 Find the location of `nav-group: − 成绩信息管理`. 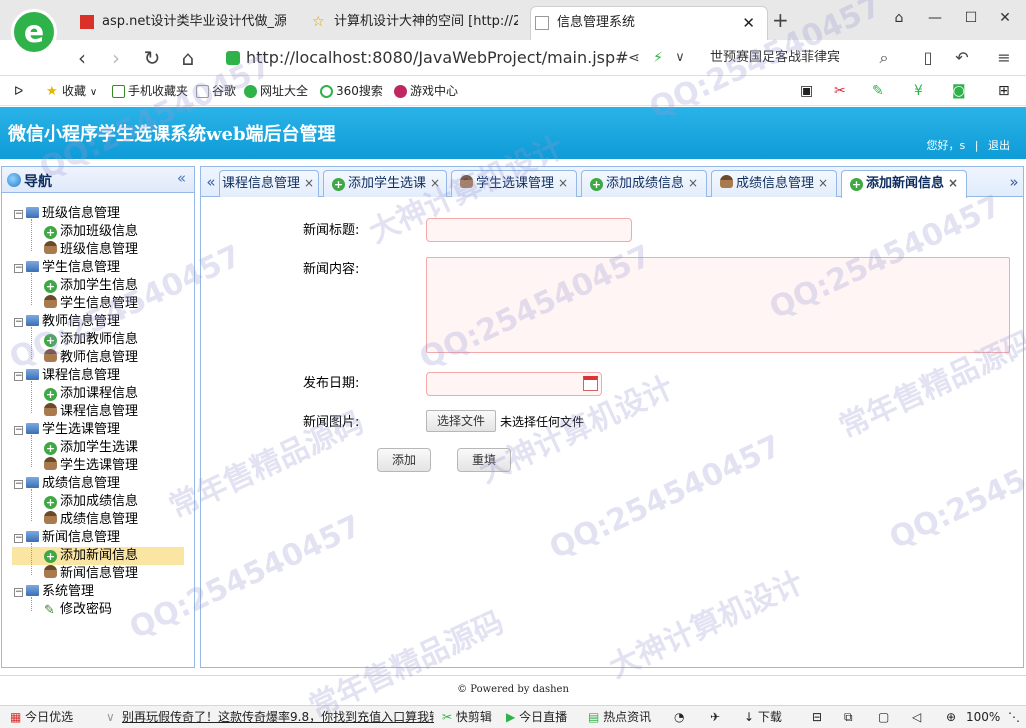

nav-group: − 成绩信息管理 is located at coordinates (67, 484).